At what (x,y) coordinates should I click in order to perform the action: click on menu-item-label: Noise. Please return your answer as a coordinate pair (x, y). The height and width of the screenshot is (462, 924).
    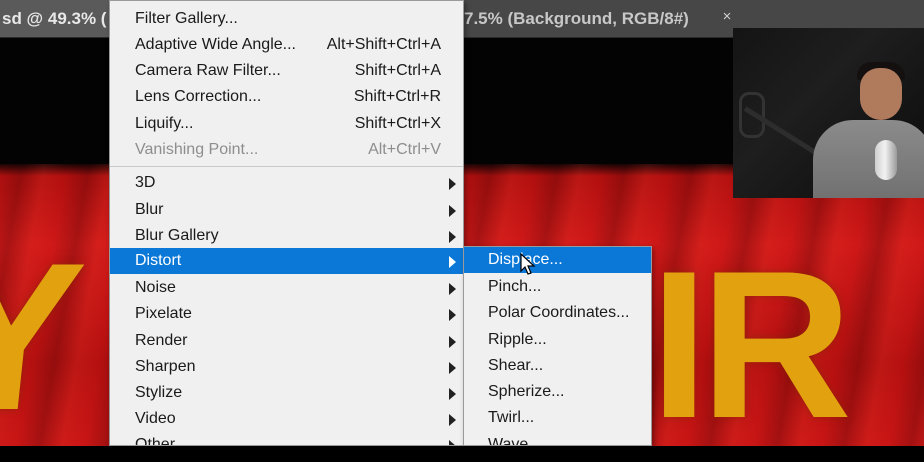
    Looking at the image, I should click on (155, 287).